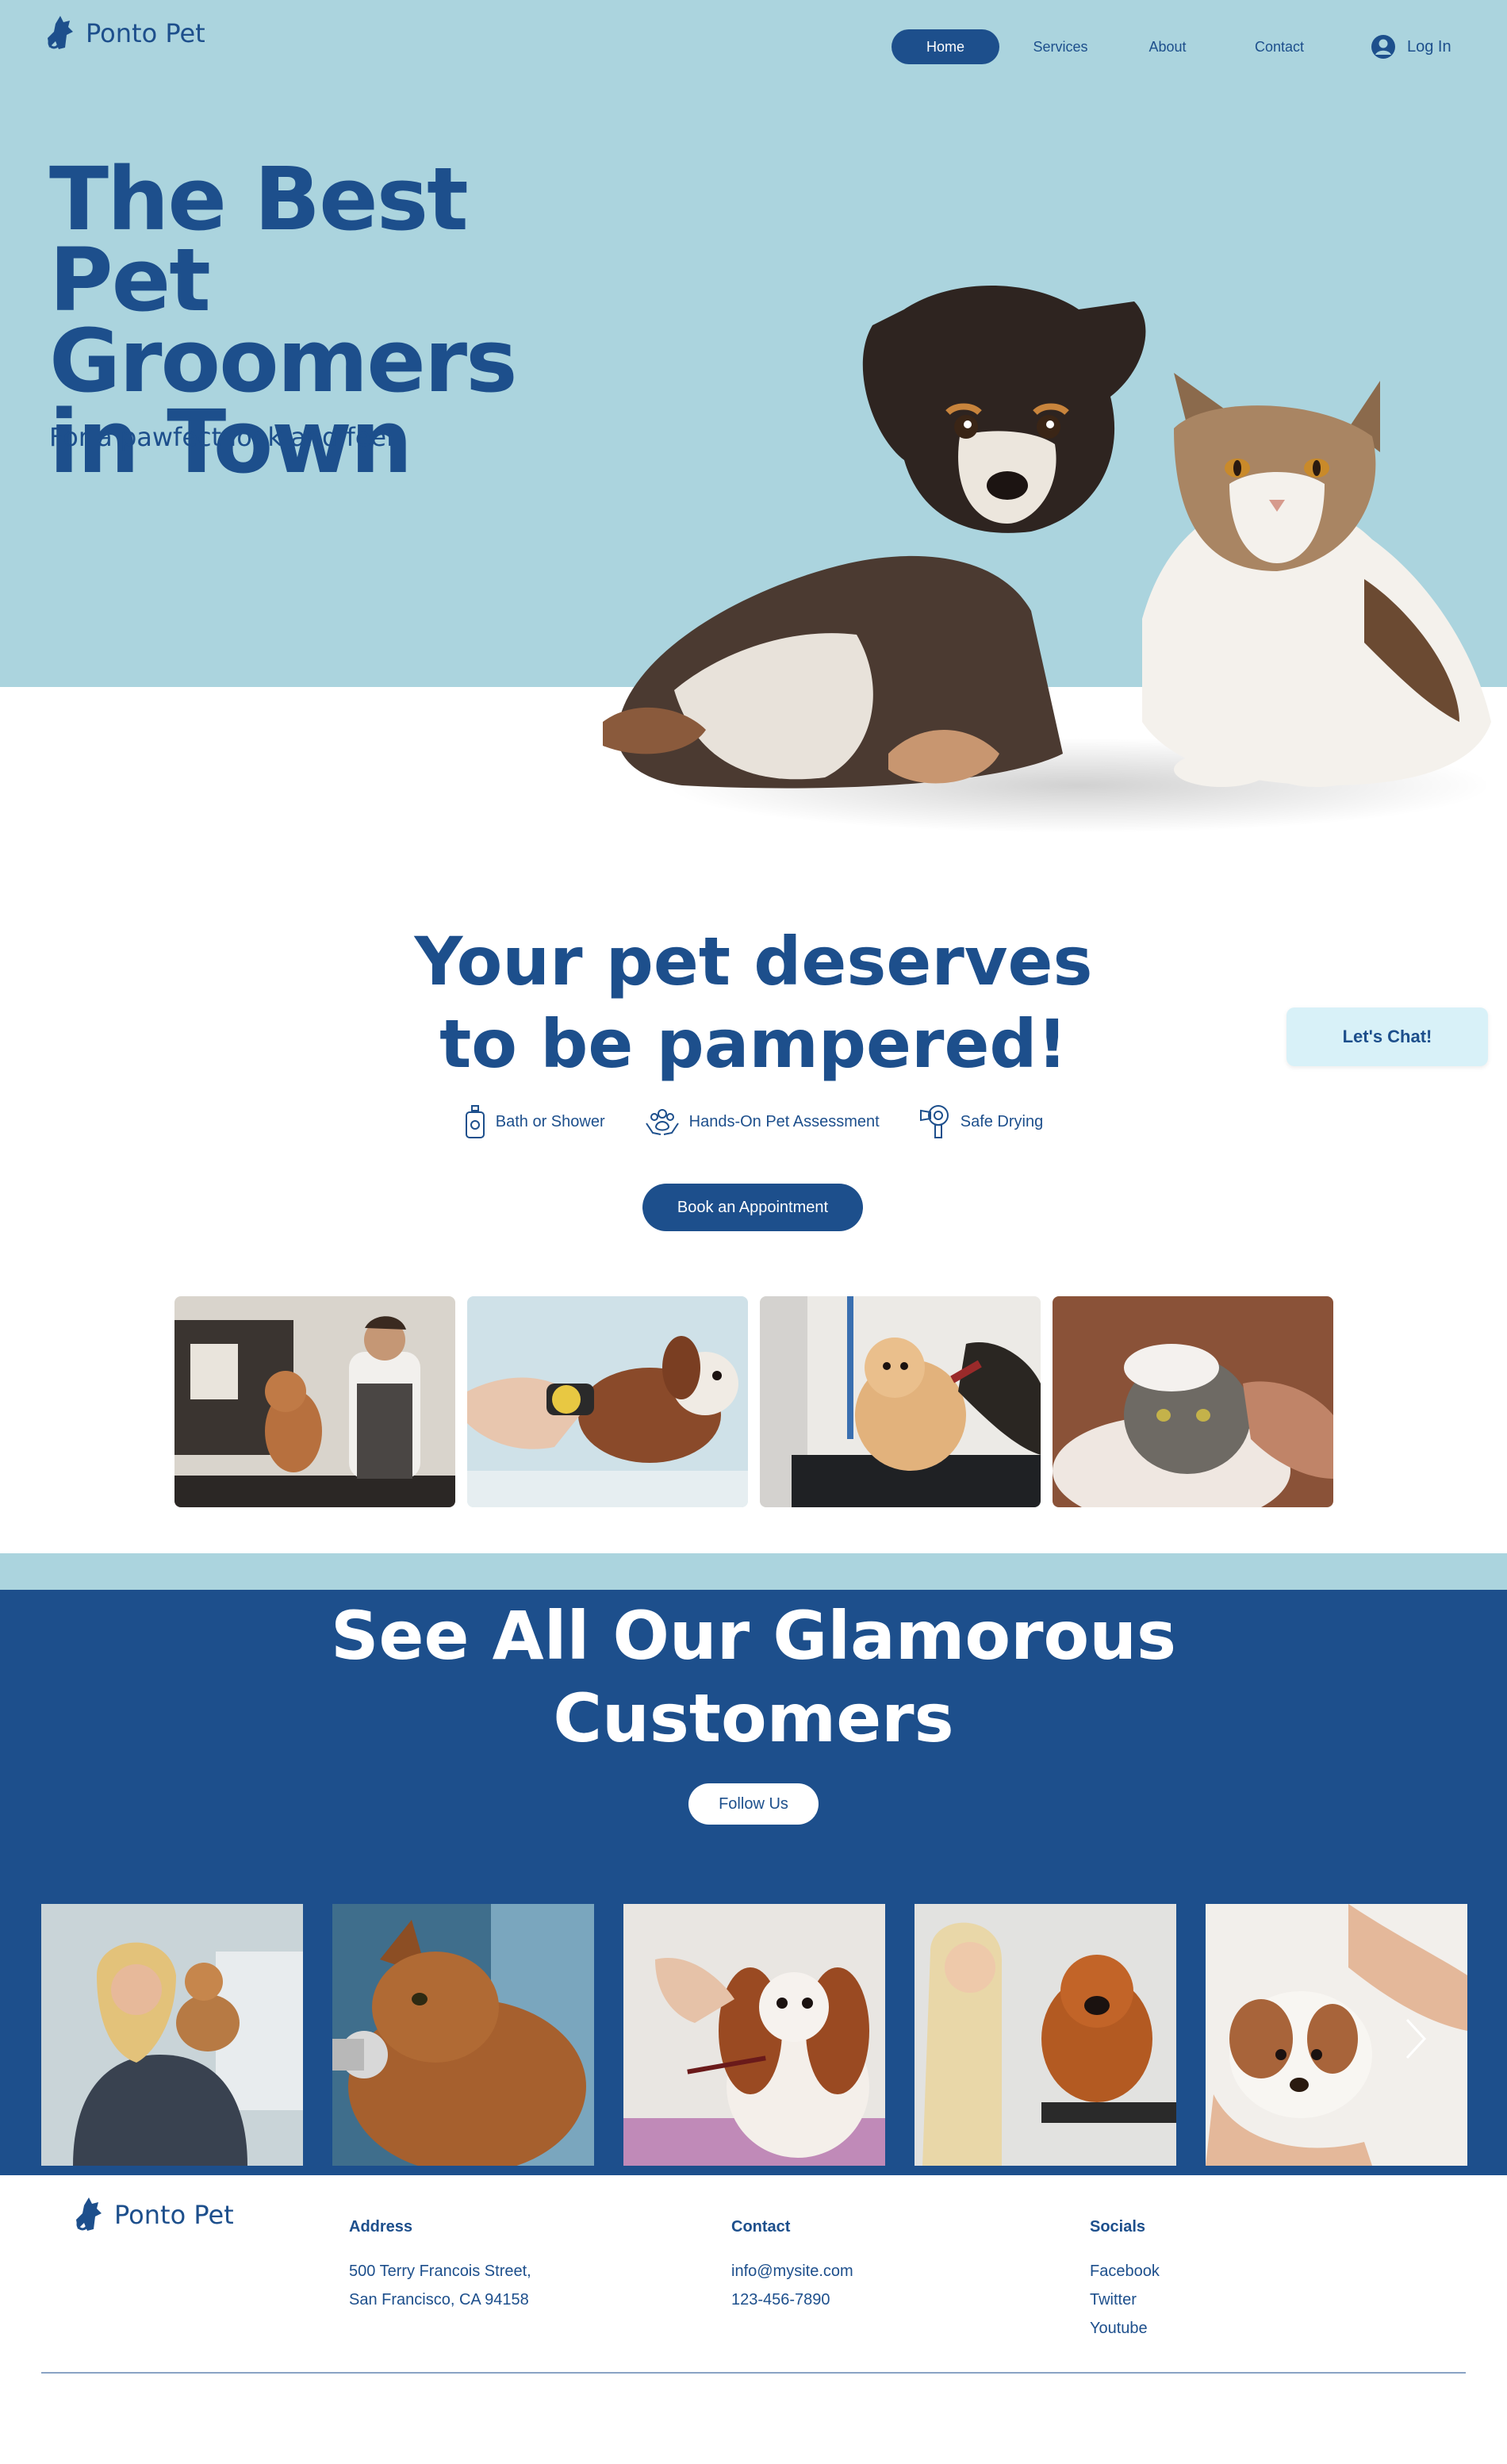 The width and height of the screenshot is (1507, 2464). I want to click on feature-label: Safe Drying, so click(1002, 1121).